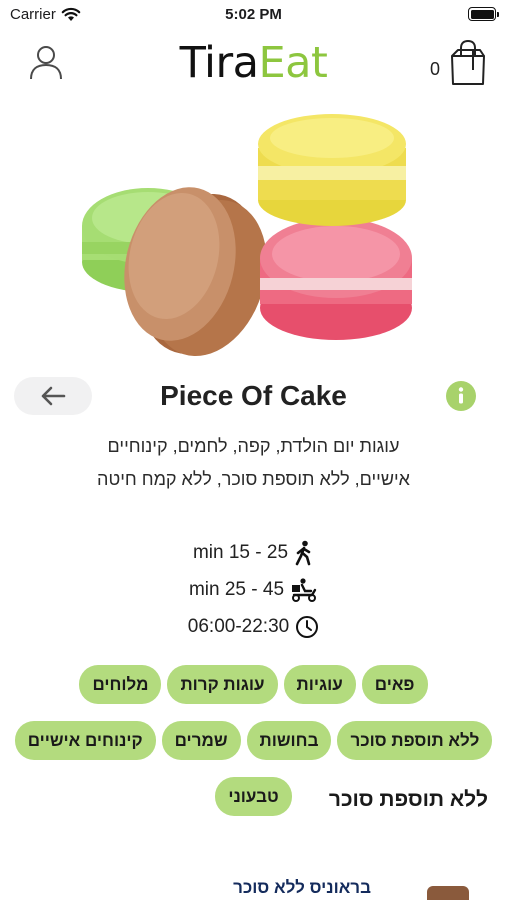 The image size is (507, 900). Describe the element at coordinates (408, 799) in the screenshot. I see `section-title: ללא תוספת סוכר` at that location.